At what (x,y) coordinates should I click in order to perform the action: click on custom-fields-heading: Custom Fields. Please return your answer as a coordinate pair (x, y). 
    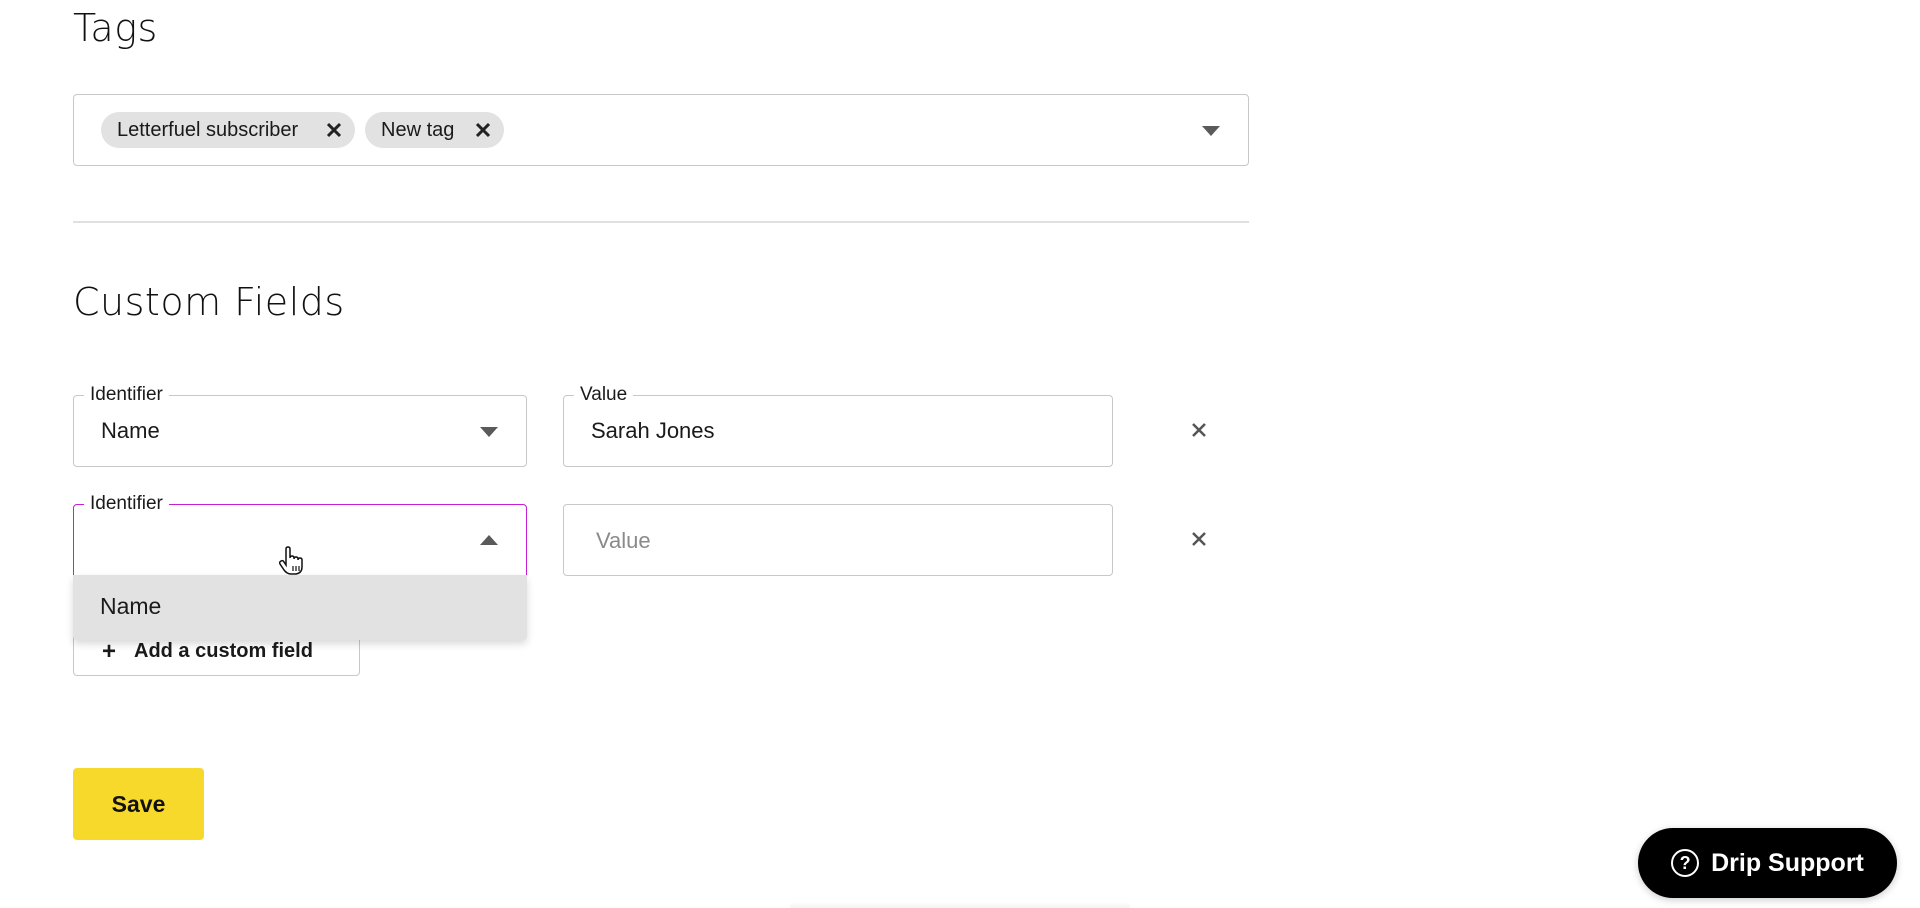
    Looking at the image, I should click on (209, 302).